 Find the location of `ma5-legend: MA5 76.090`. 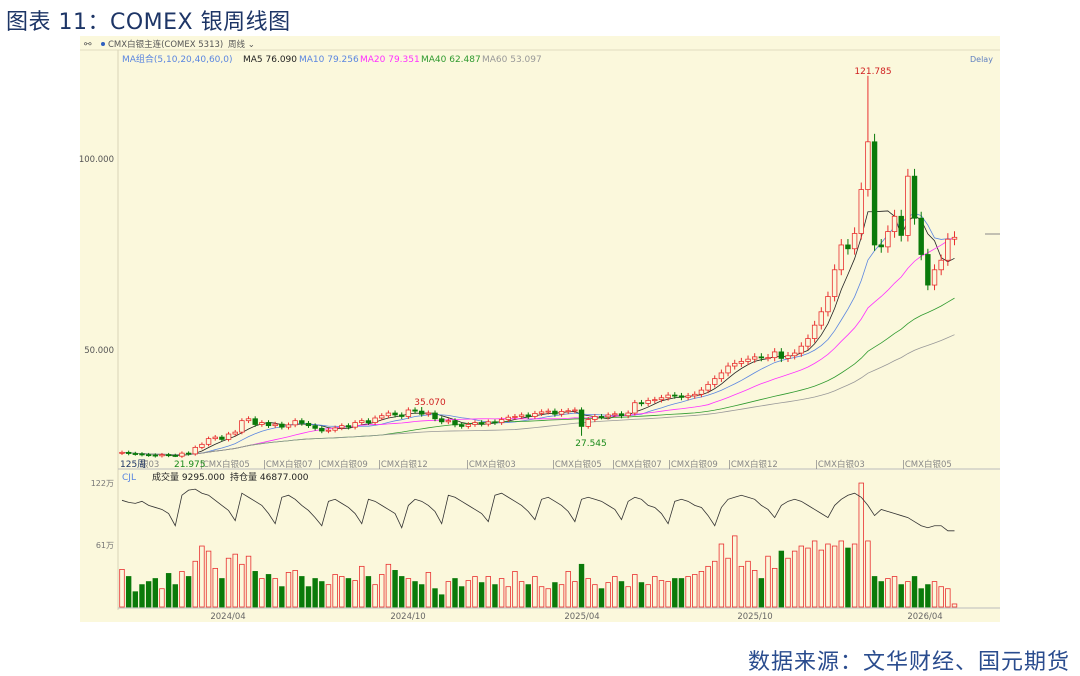

ma5-legend: MA5 76.090 is located at coordinates (270, 60).